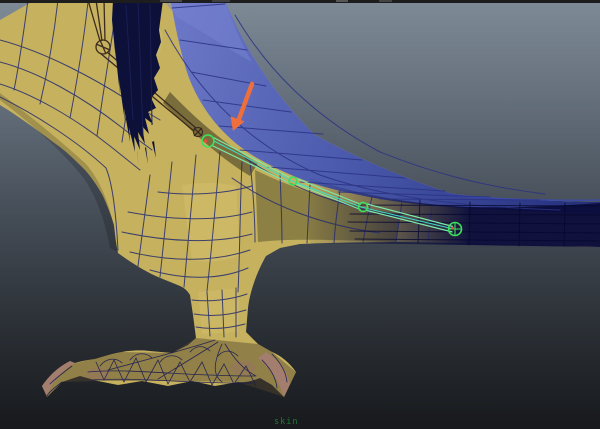 The image size is (600, 429). Describe the element at coordinates (219, 311) in the screenshot. I see `shin-highlight` at that location.